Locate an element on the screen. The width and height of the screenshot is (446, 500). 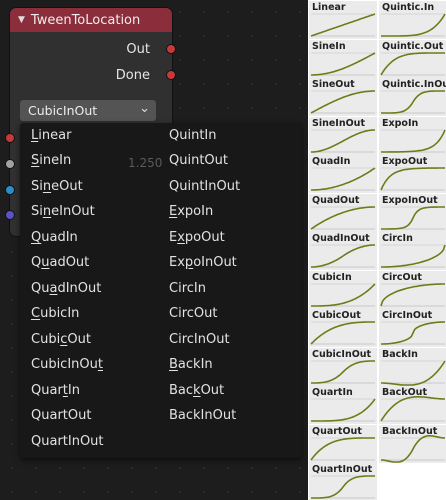
easing-cell: QuartOut is located at coordinates (343, 443).